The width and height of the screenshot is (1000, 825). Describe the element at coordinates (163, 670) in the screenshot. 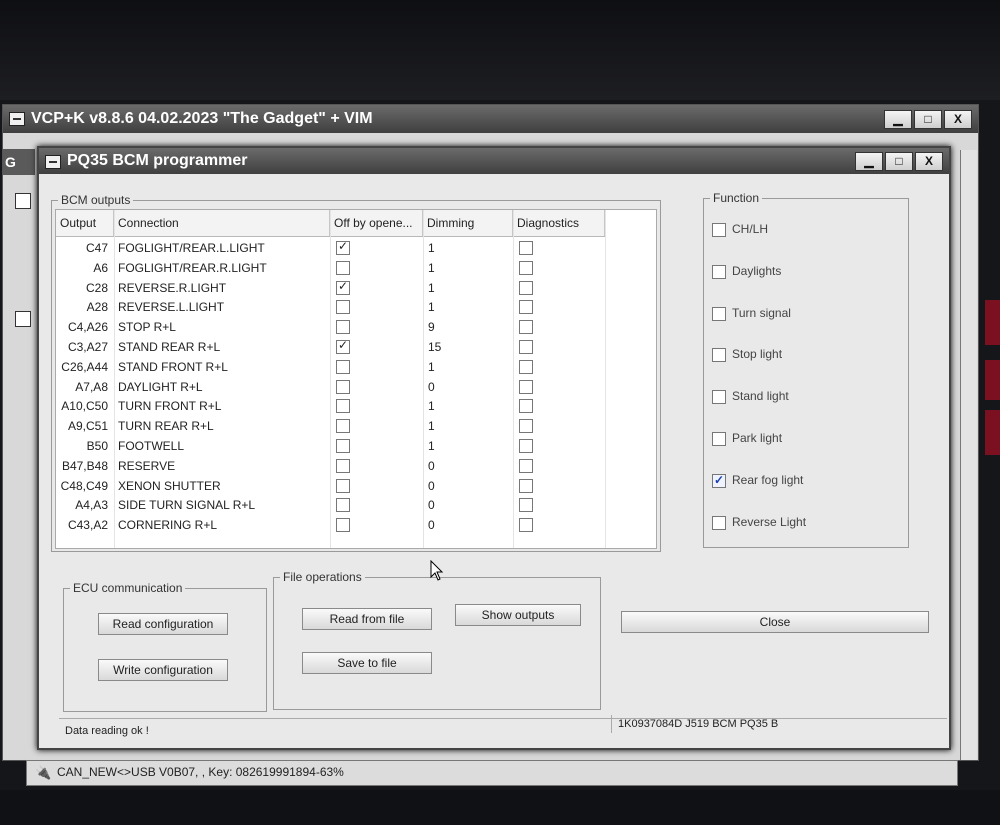

I see `write-configuration-button: Write configuration` at that location.